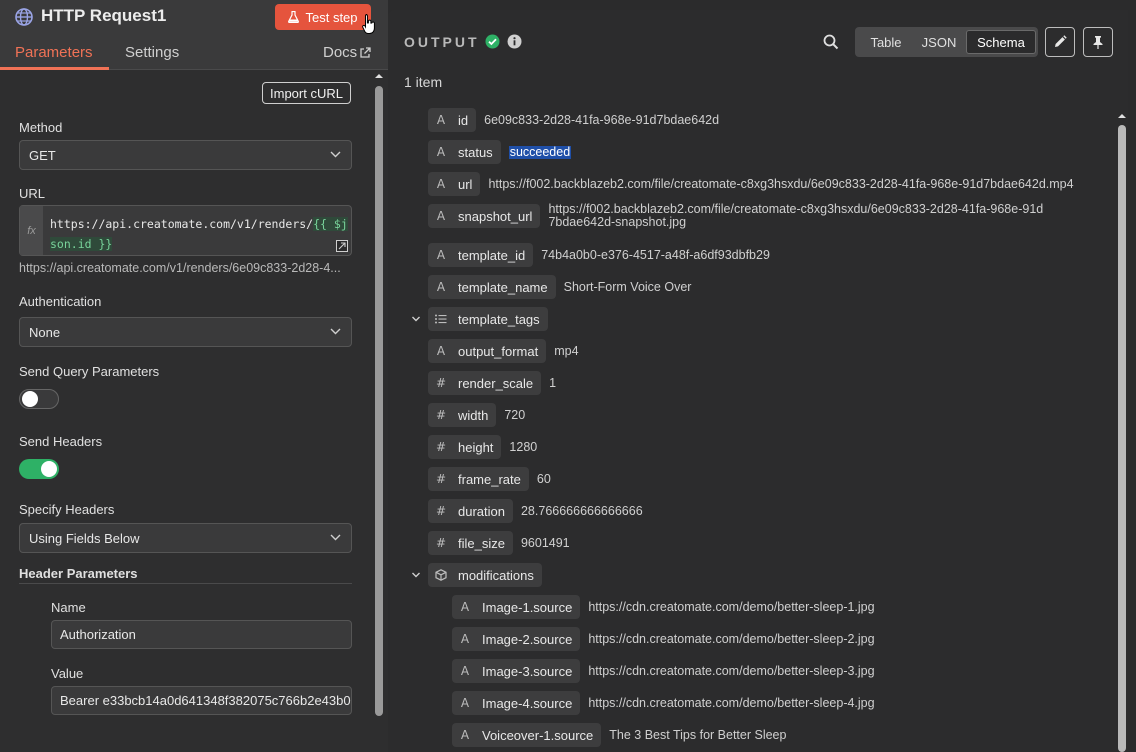  What do you see at coordinates (481, 511) in the screenshot?
I see `schema-key-name: duration` at bounding box center [481, 511].